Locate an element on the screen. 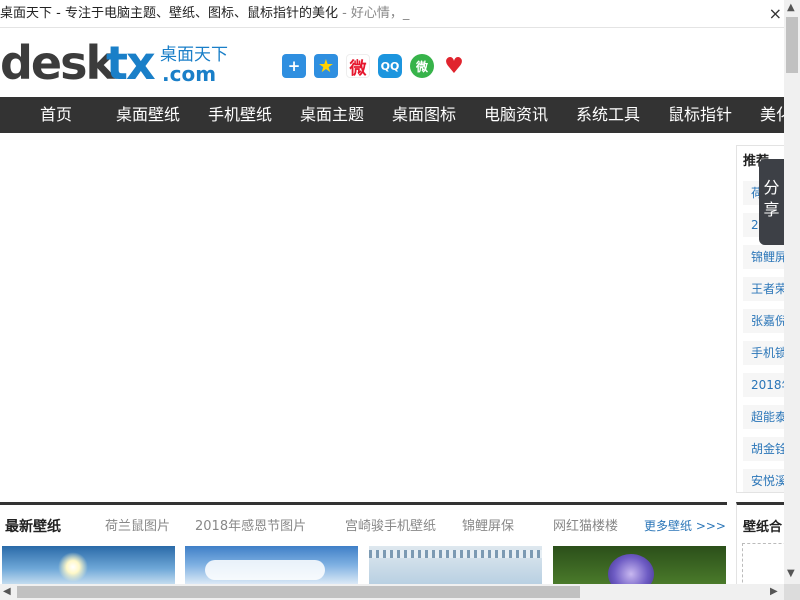 This screenshot has width=800, height=600. vertical-scroll-thumb is located at coordinates (792, 45).